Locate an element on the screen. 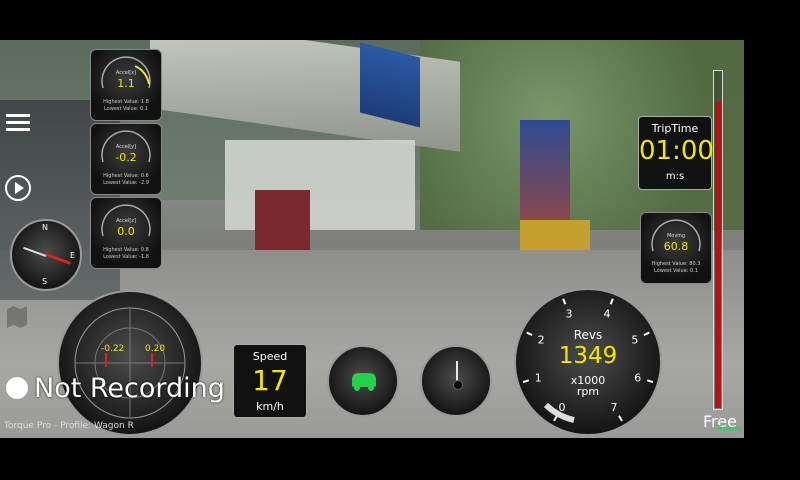 The image size is (800, 480). speed-unit: km/h is located at coordinates (270, 406).